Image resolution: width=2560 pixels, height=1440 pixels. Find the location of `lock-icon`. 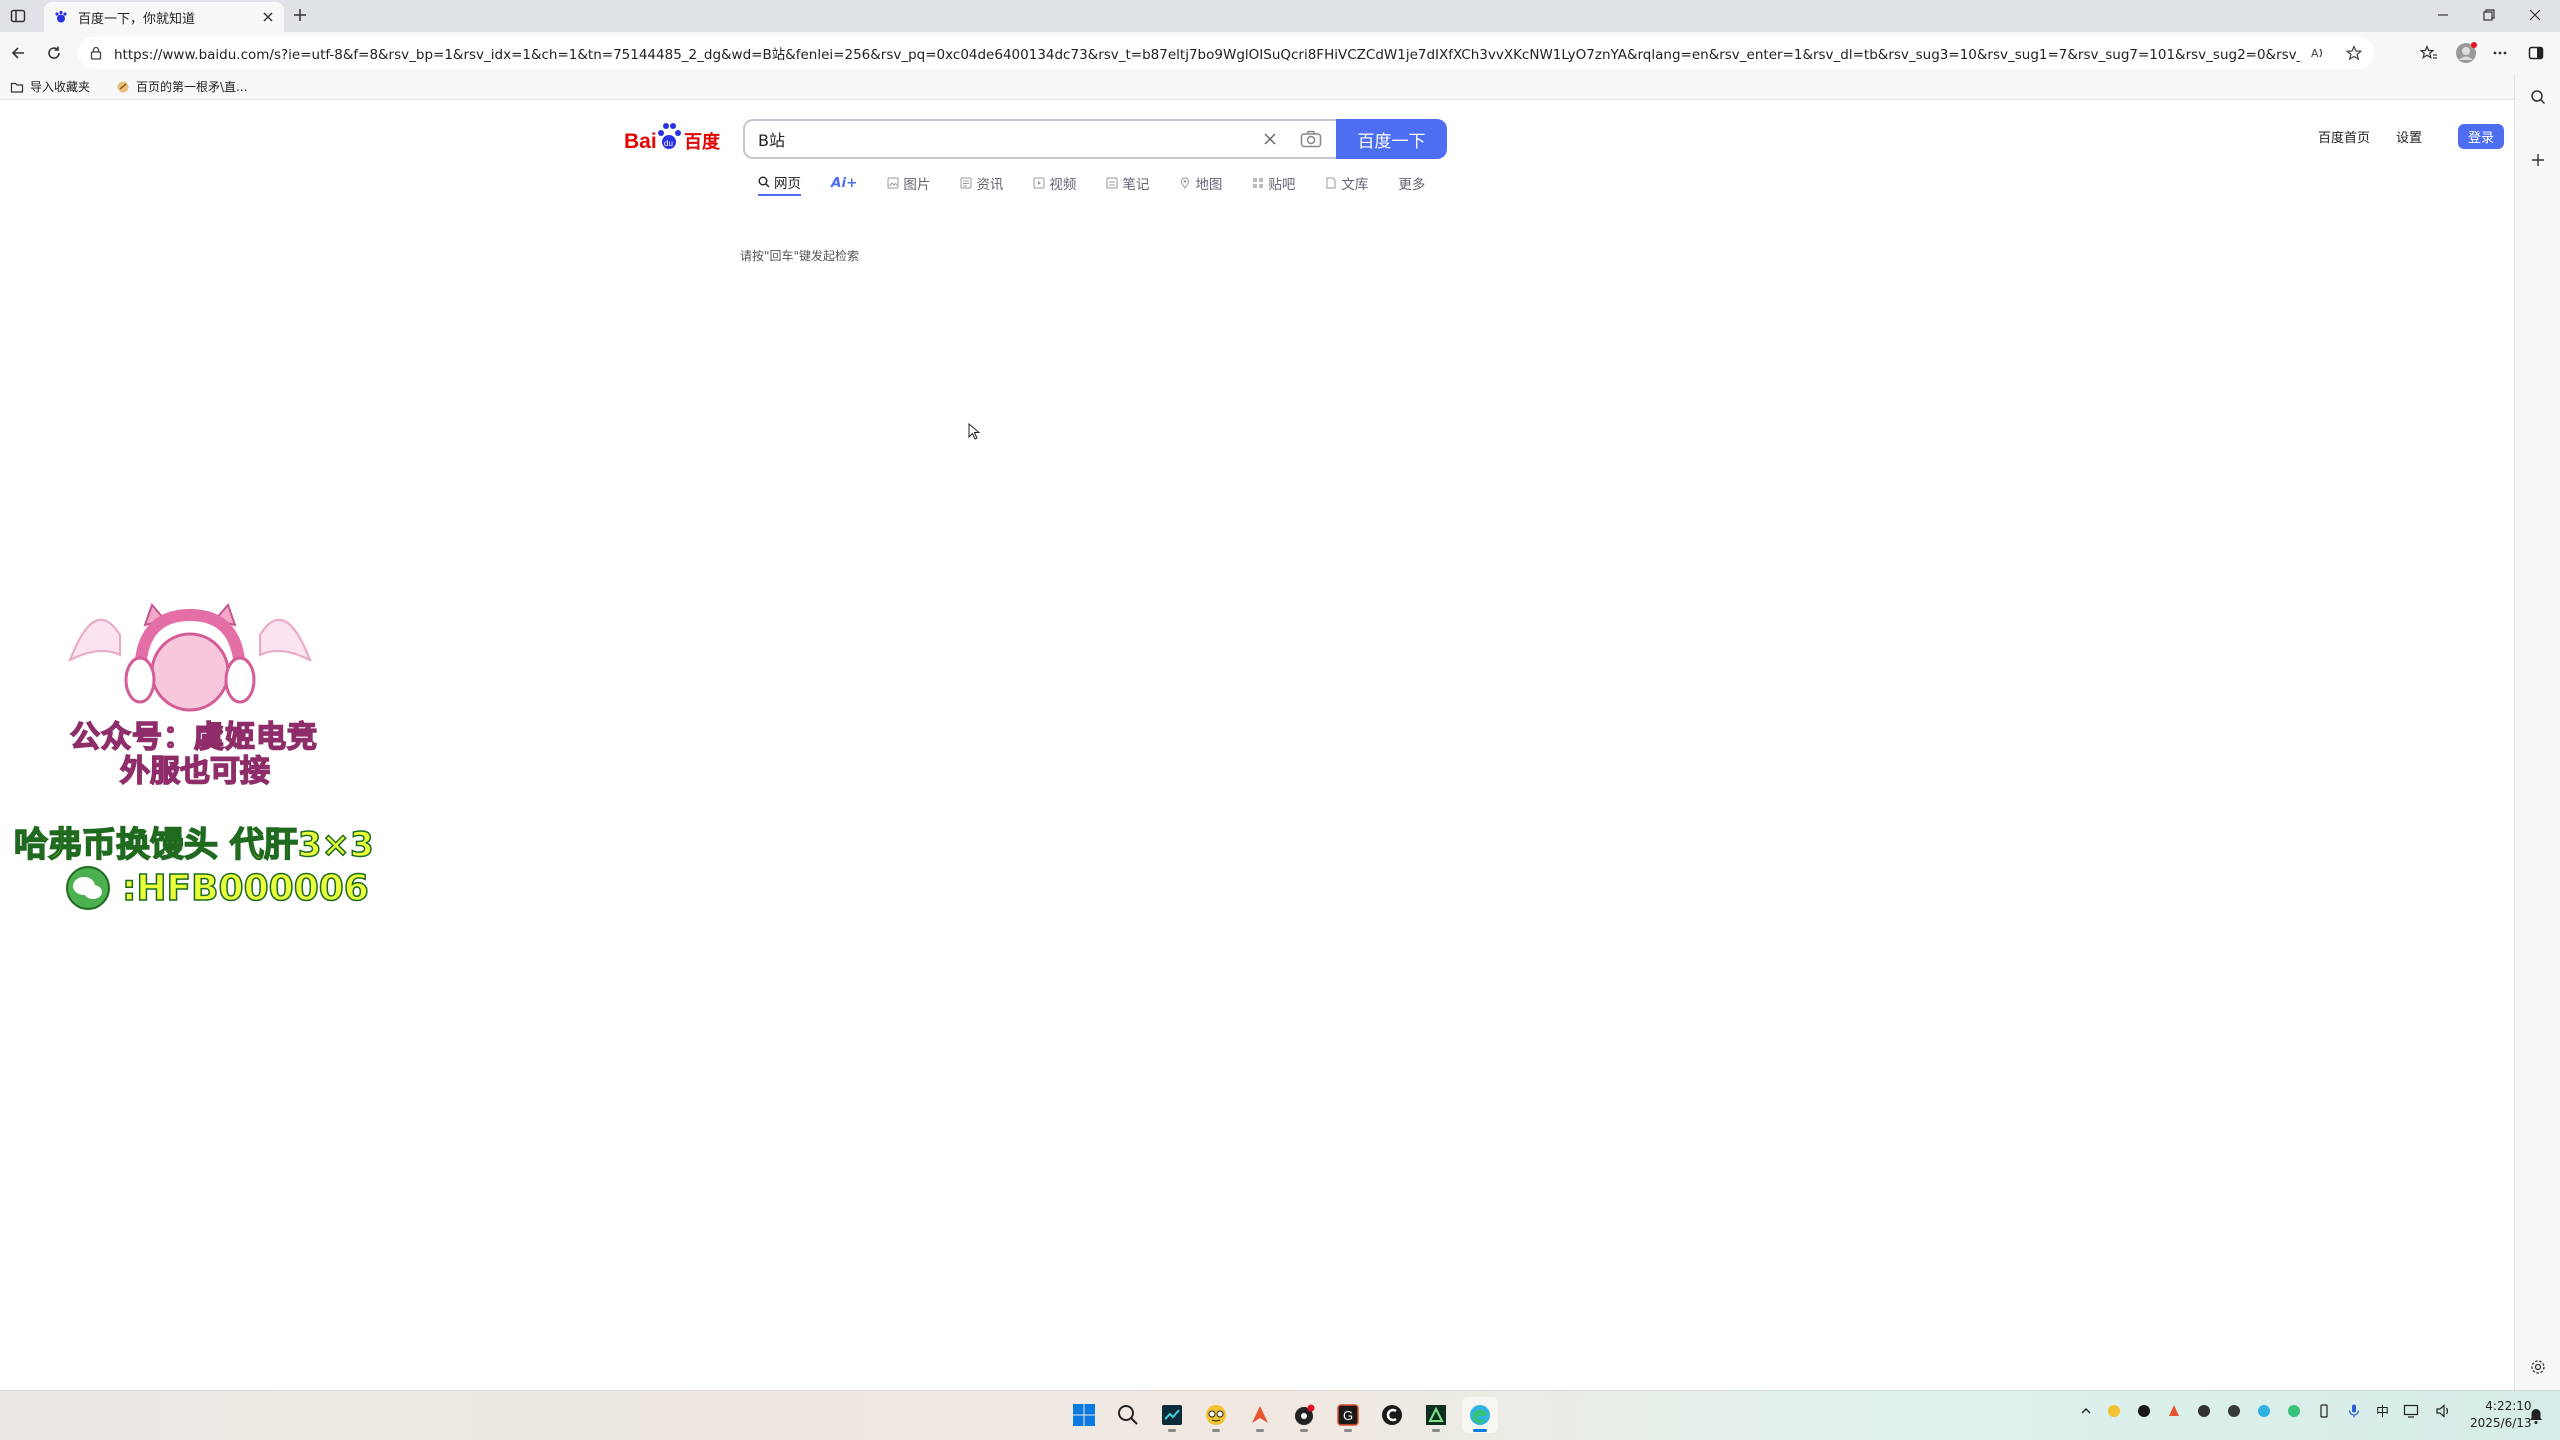

lock-icon is located at coordinates (96, 53).